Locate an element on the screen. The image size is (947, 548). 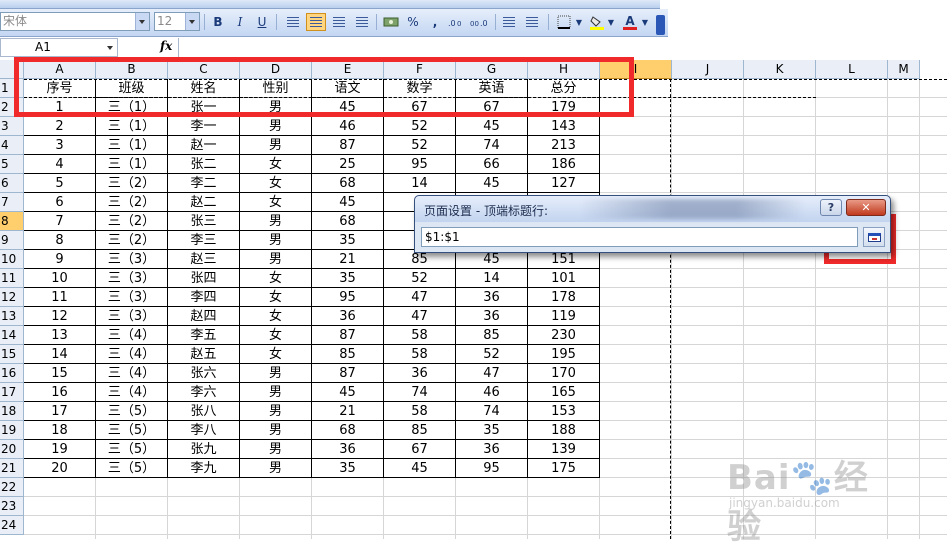
table-cell: 8 is located at coordinates (60, 240).